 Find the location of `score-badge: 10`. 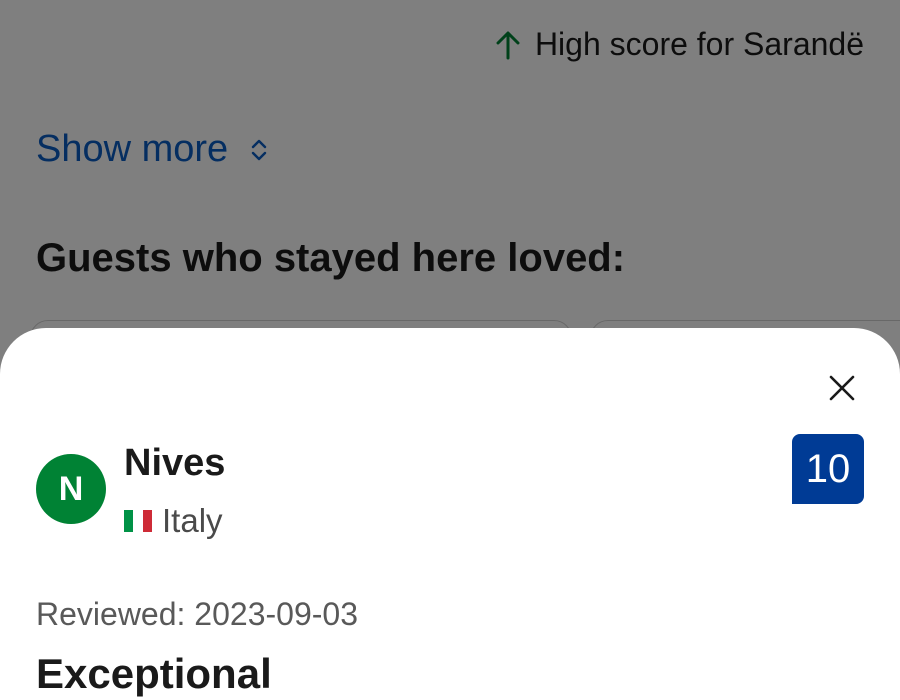

score-badge: 10 is located at coordinates (828, 469).